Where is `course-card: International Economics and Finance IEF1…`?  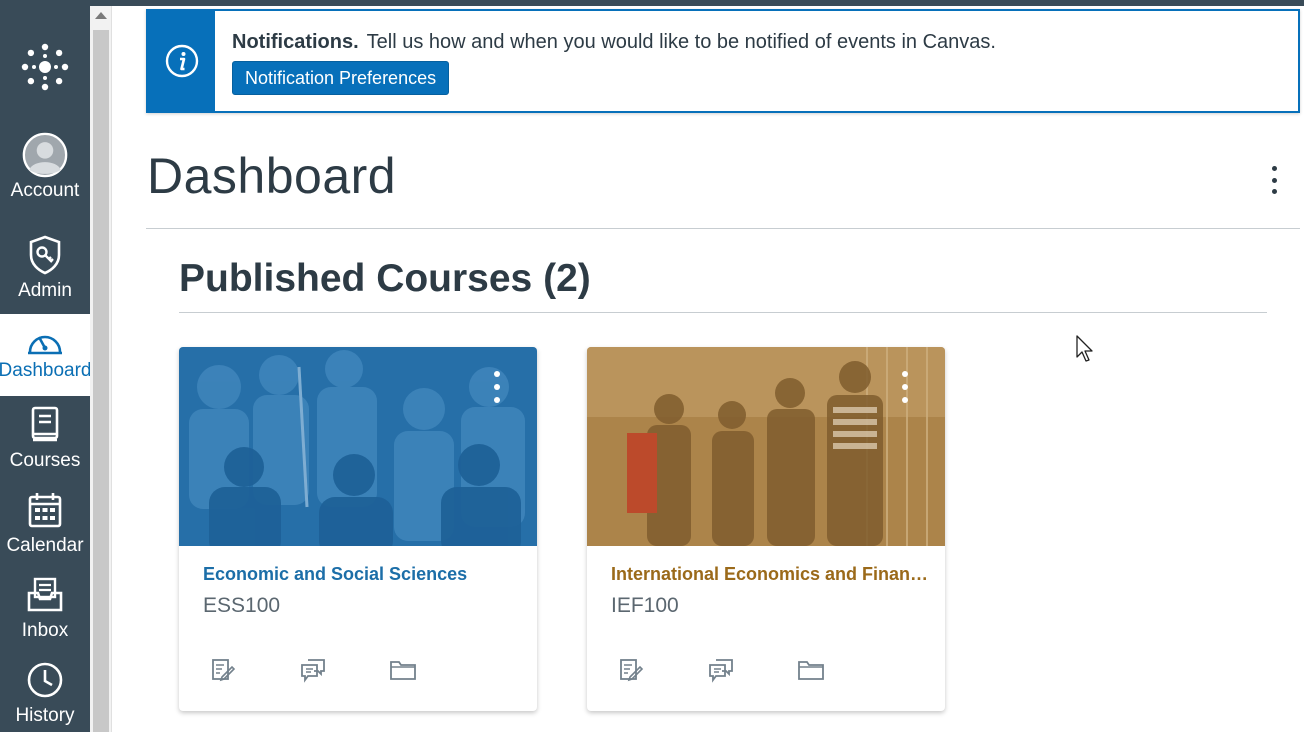
course-card: International Economics and Finance IEF1… is located at coordinates (766, 529).